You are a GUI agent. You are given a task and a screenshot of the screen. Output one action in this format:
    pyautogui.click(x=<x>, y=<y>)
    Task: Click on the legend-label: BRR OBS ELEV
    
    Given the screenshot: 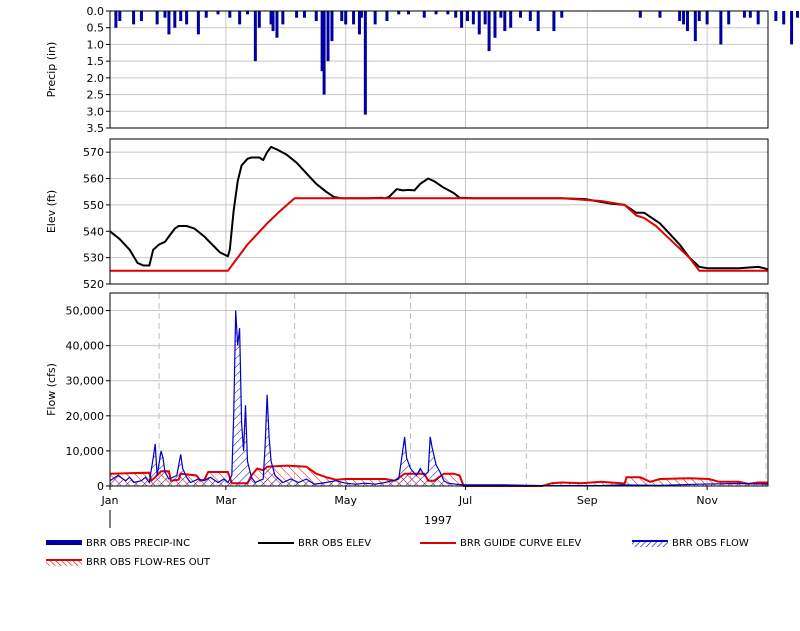 What is the action you would take?
    pyautogui.click(x=335, y=543)
    